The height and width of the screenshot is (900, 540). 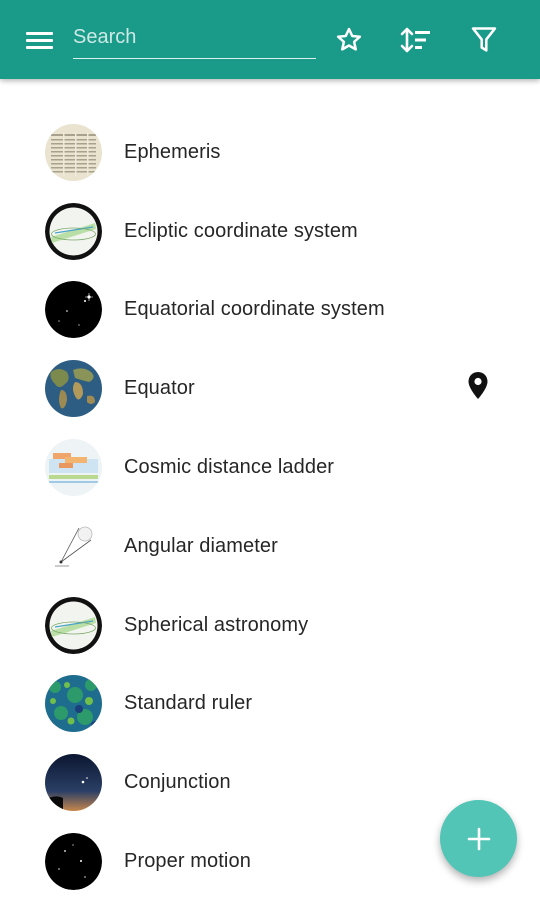 I want to click on list-item-label: Equator, so click(x=159, y=388).